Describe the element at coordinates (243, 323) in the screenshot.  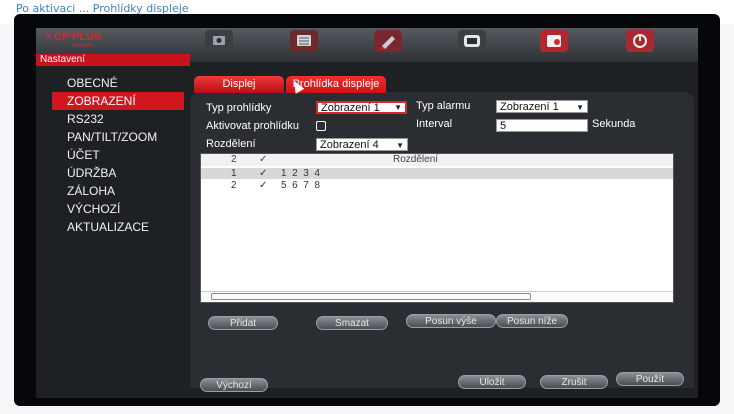
I see `add-button: Přidat` at that location.